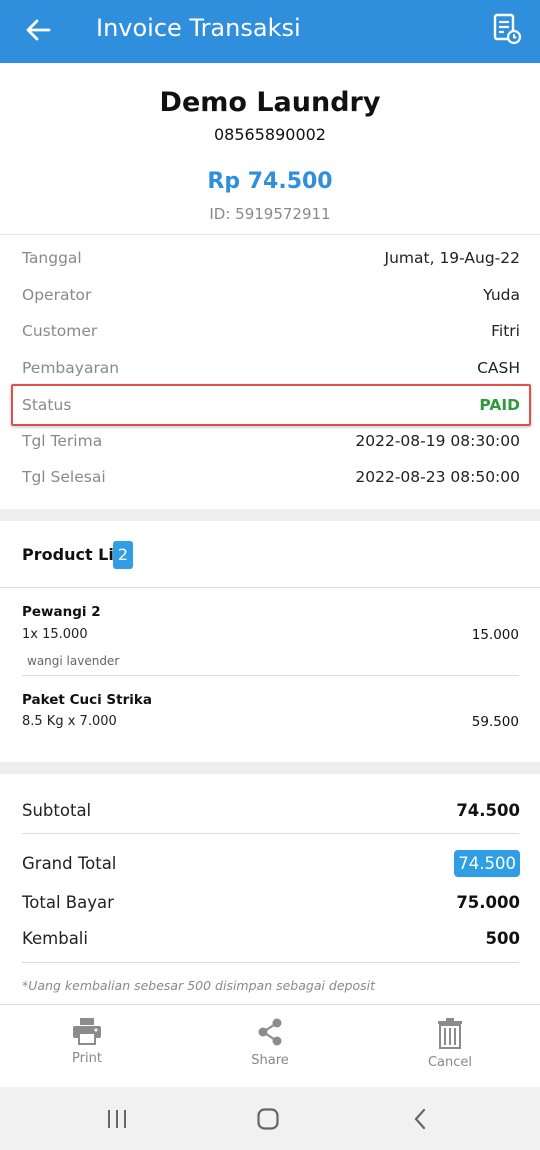  Describe the element at coordinates (68, 902) in the screenshot. I see `summary-label: Total Bayar` at that location.